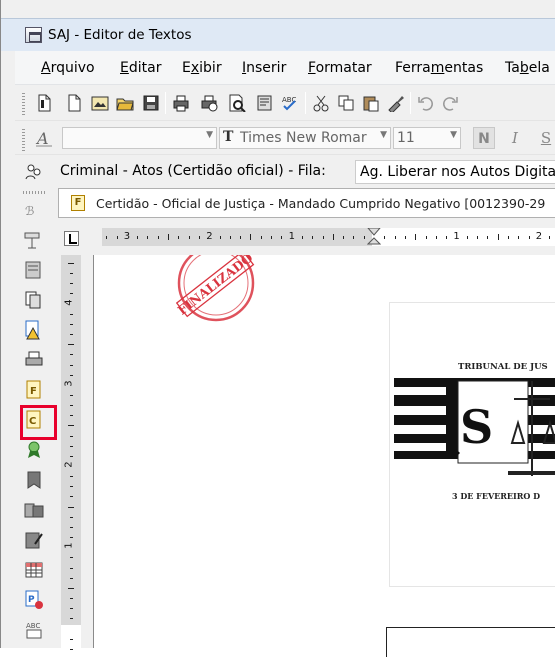  I want to click on layout-icon, so click(34, 240).